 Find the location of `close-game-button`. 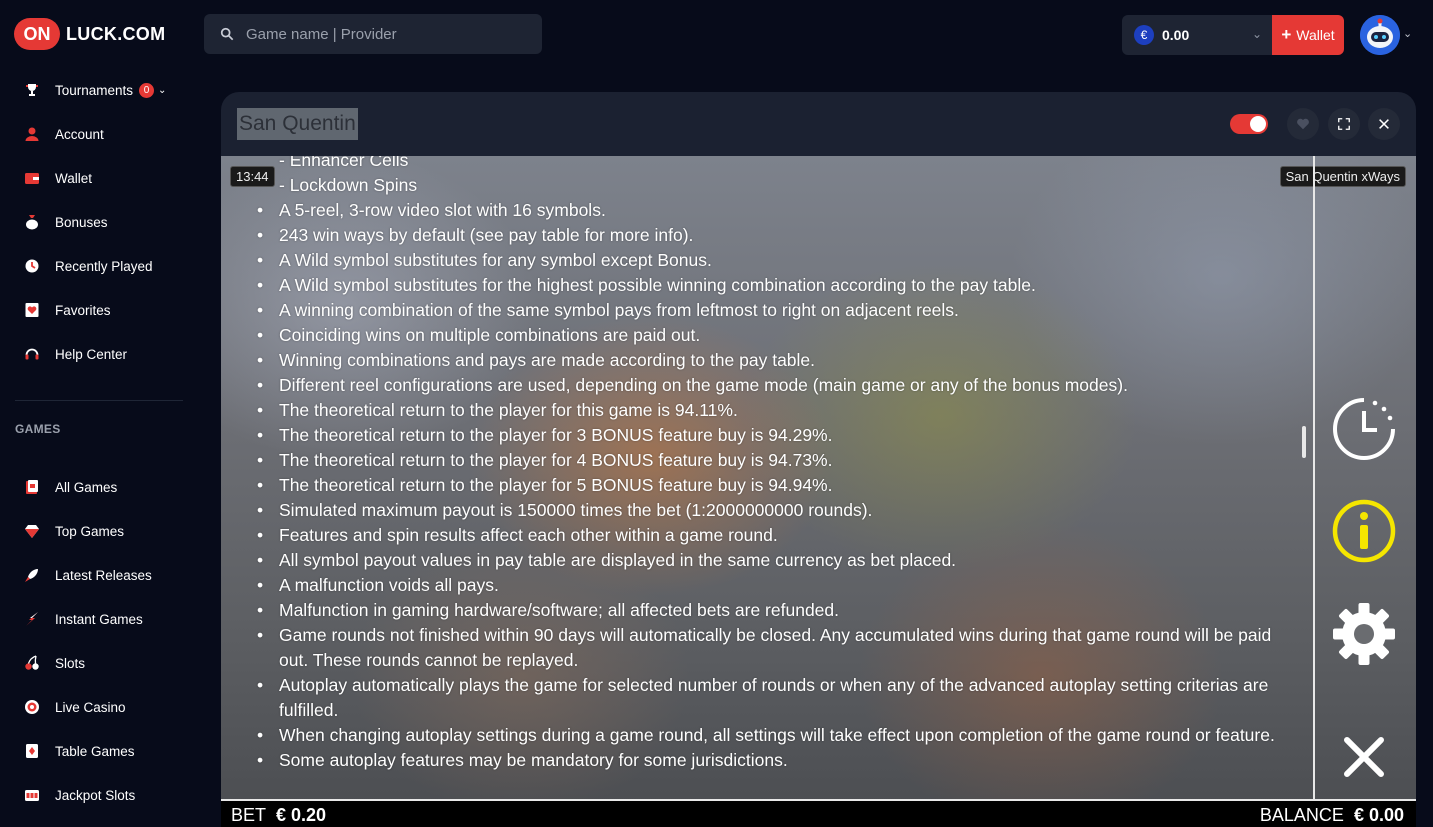

close-game-button is located at coordinates (1384, 124).